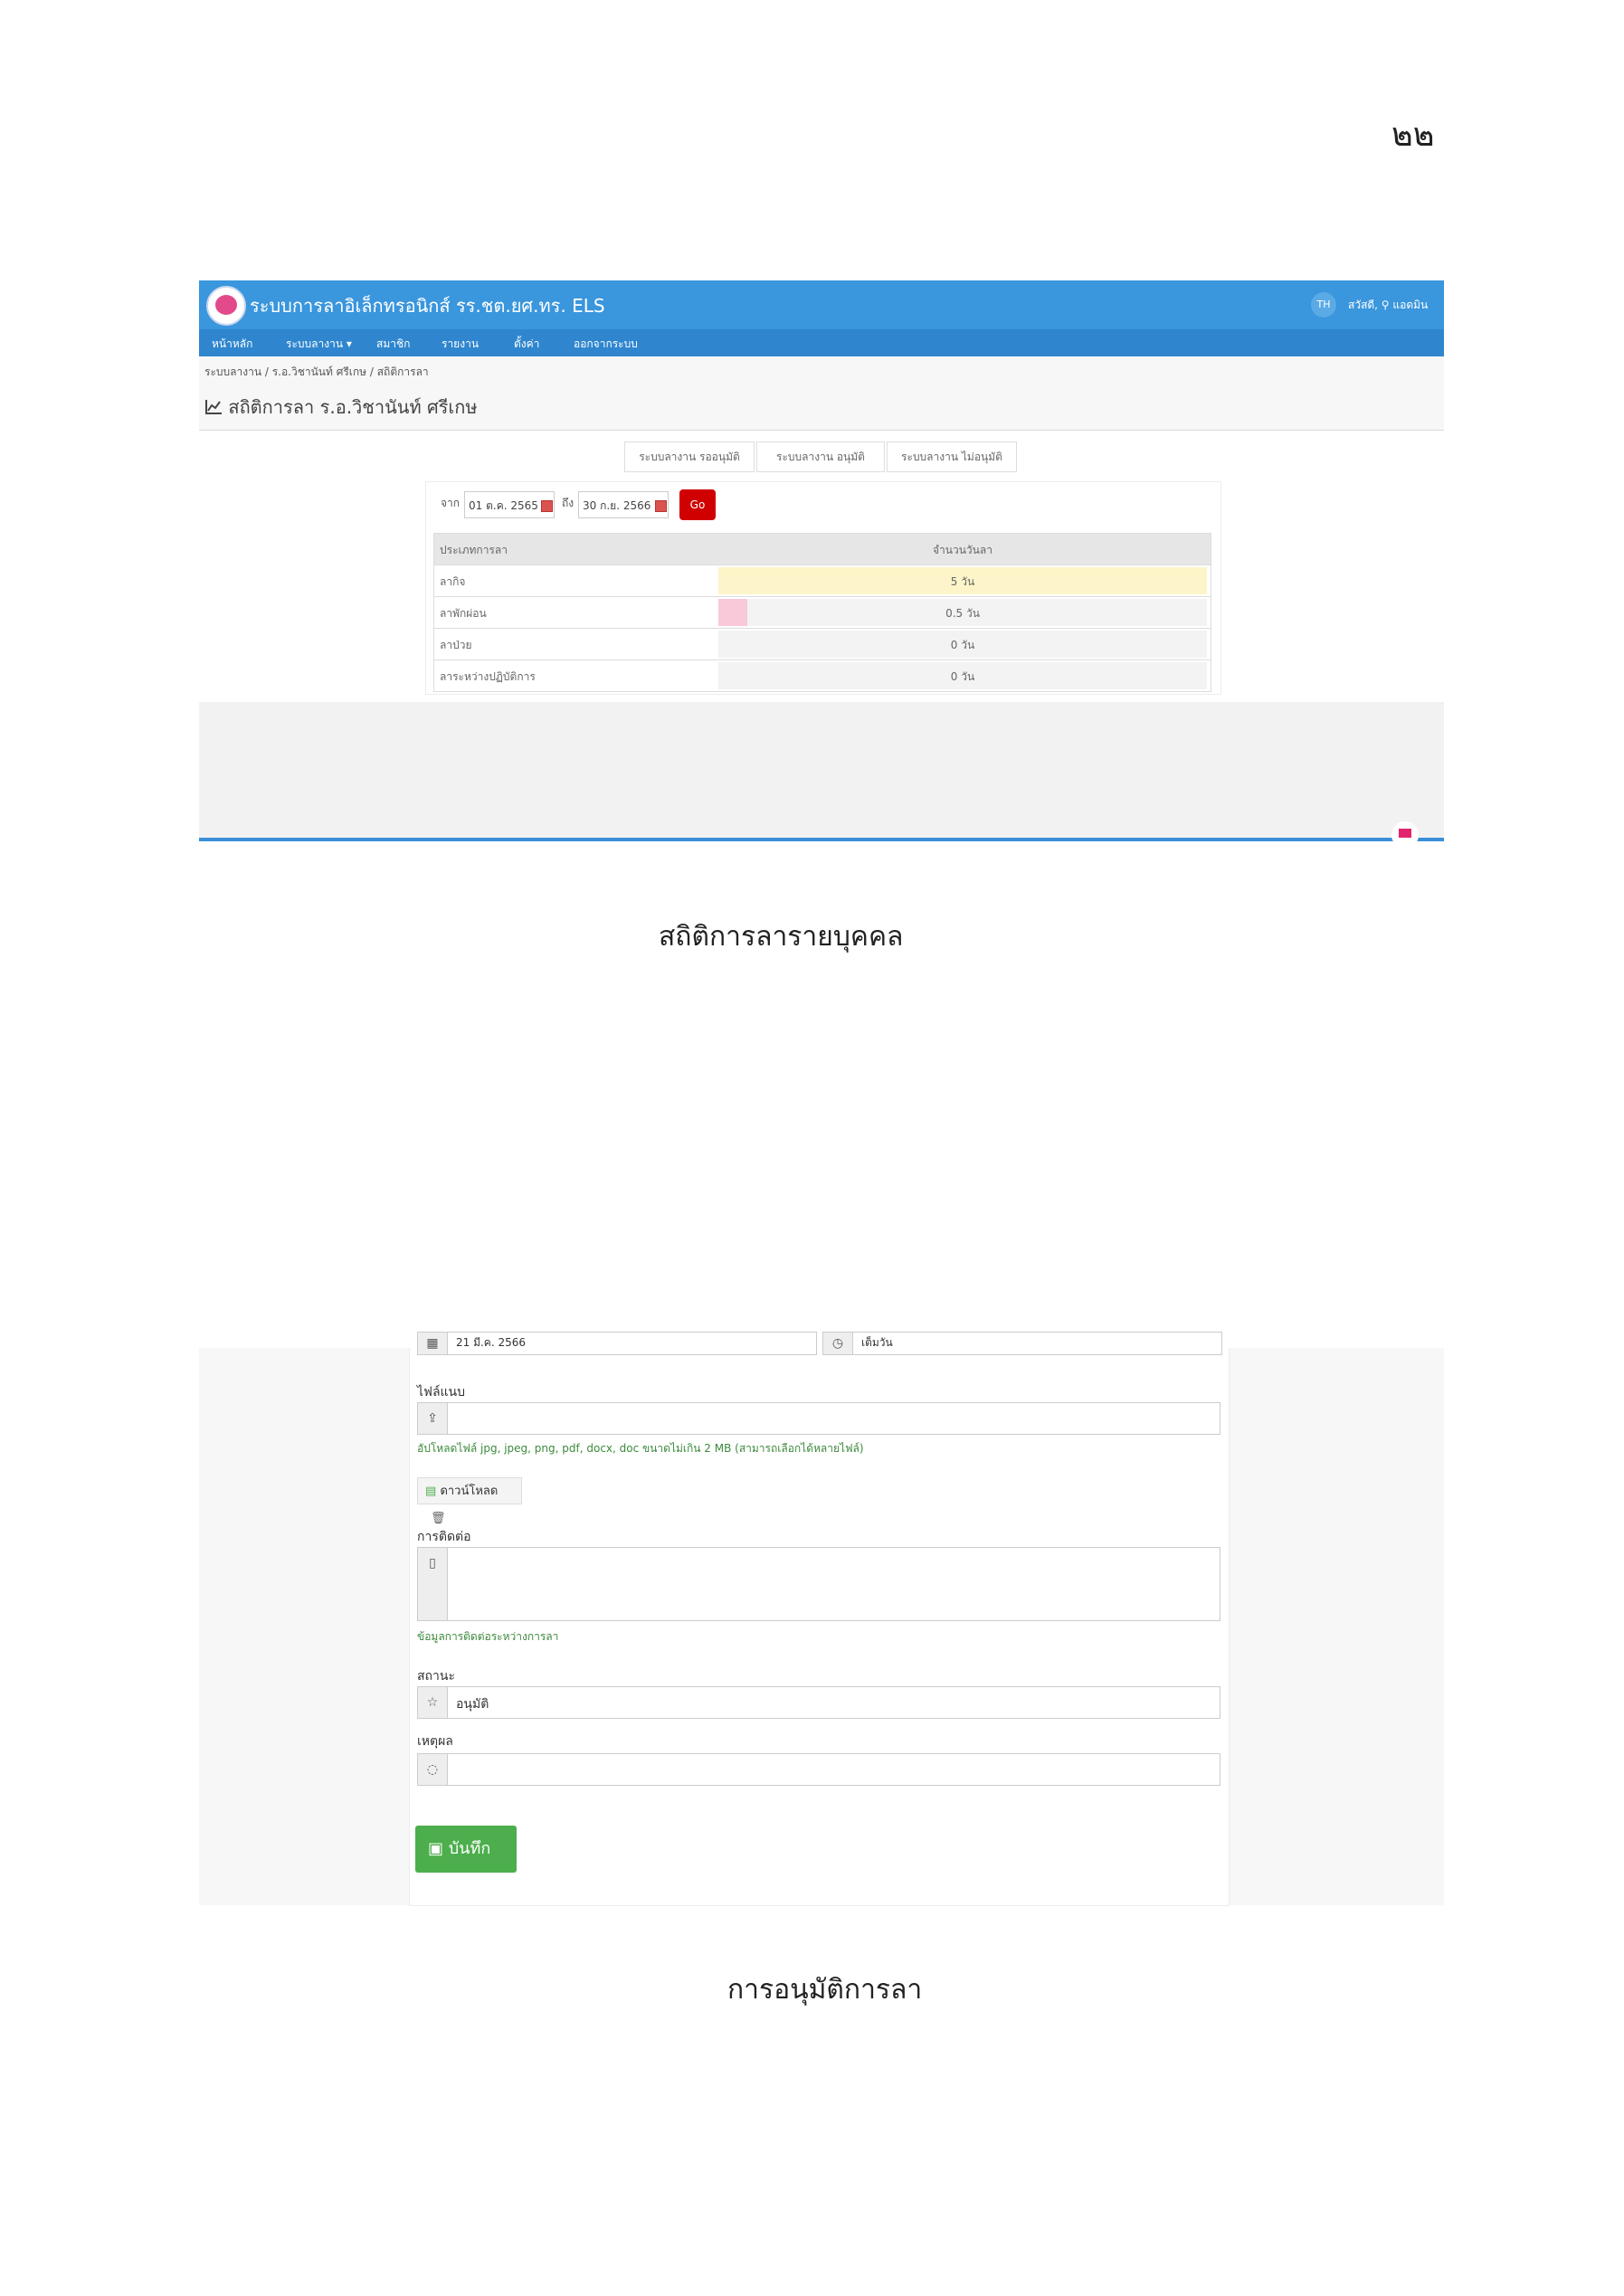 This screenshot has height=2296, width=1624. I want to click on leave-type: ลาพักผ่อน, so click(463, 613).